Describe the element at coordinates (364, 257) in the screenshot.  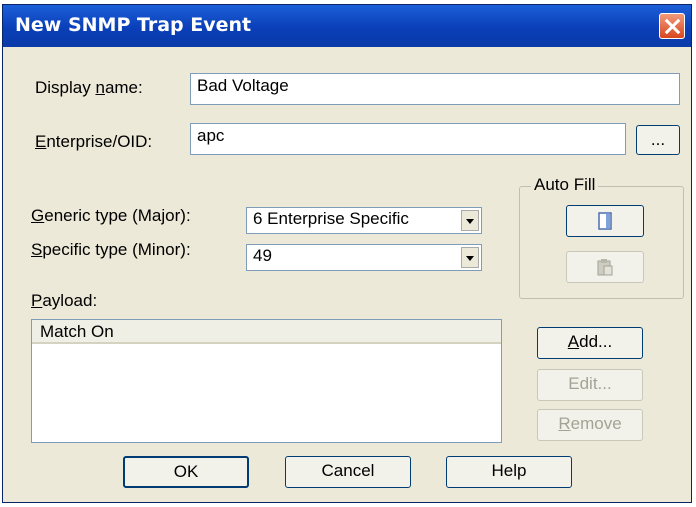
I see `specific-type-select: 49` at that location.